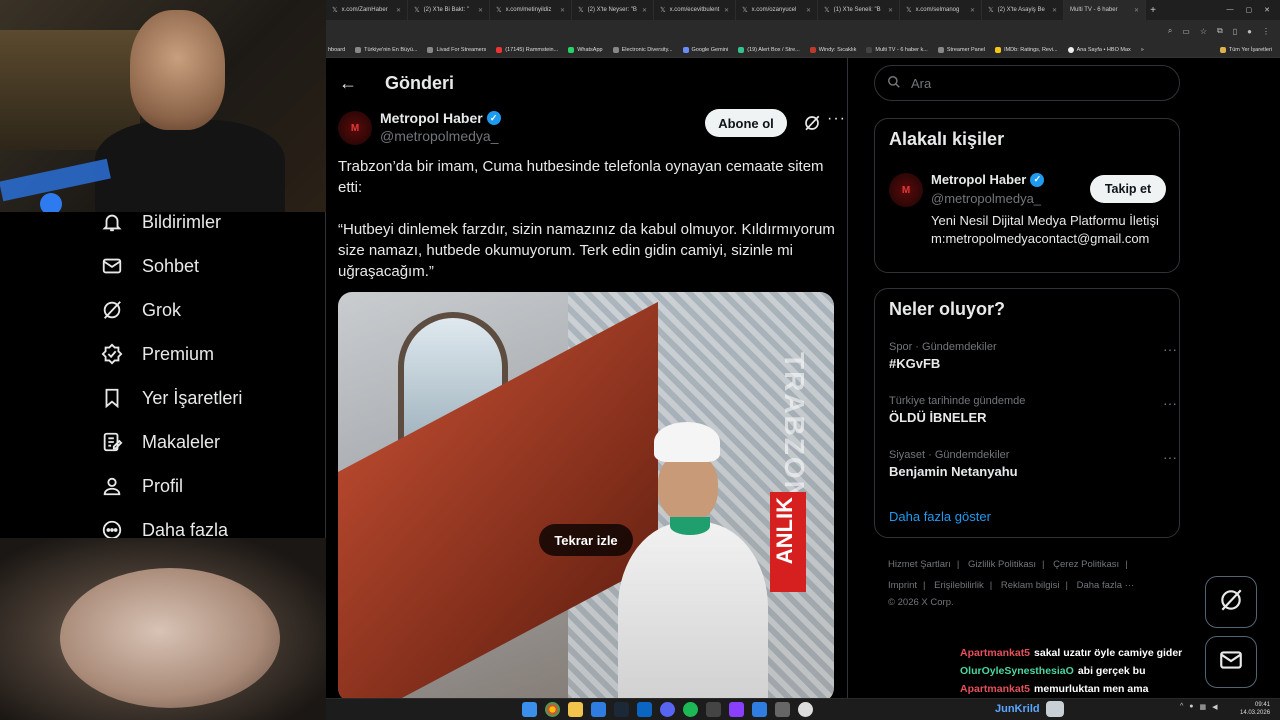  Describe the element at coordinates (456, 49) in the screenshot. I see `bookmark-item: Livad For Streamers` at that location.